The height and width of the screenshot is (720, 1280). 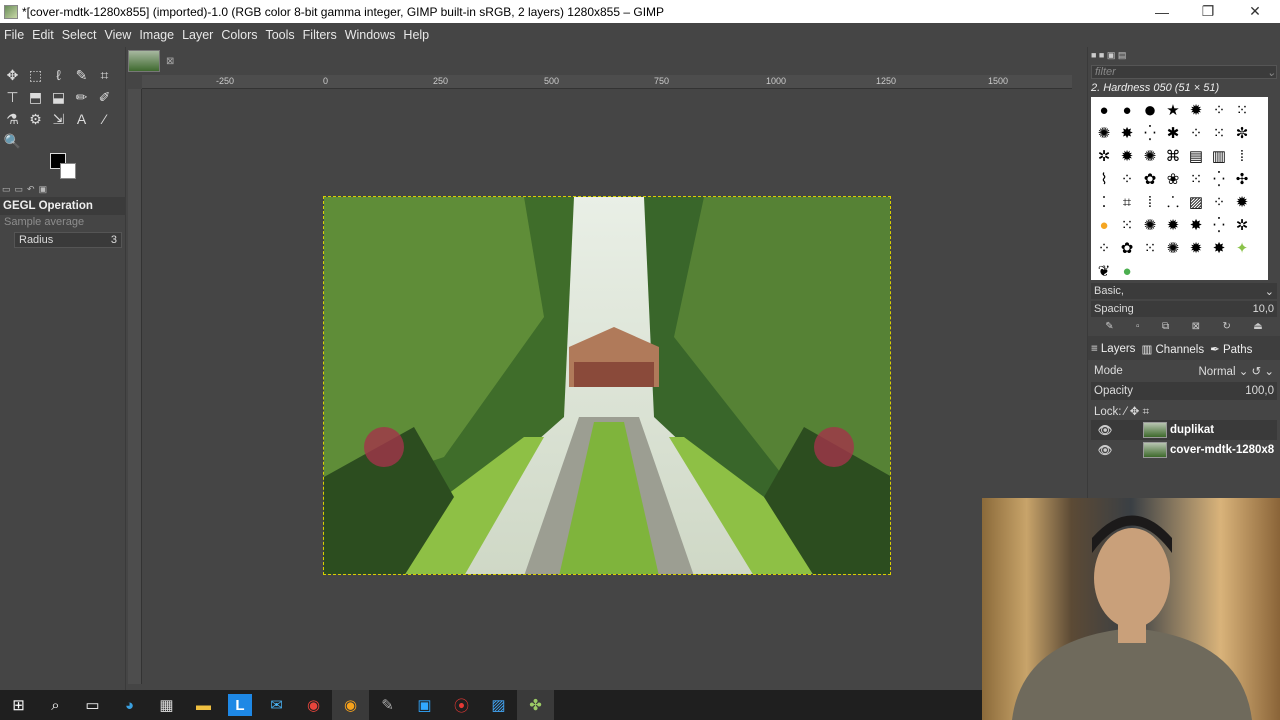 What do you see at coordinates (58, 119) in the screenshot?
I see `paths-tool-icon: ⇲` at bounding box center [58, 119].